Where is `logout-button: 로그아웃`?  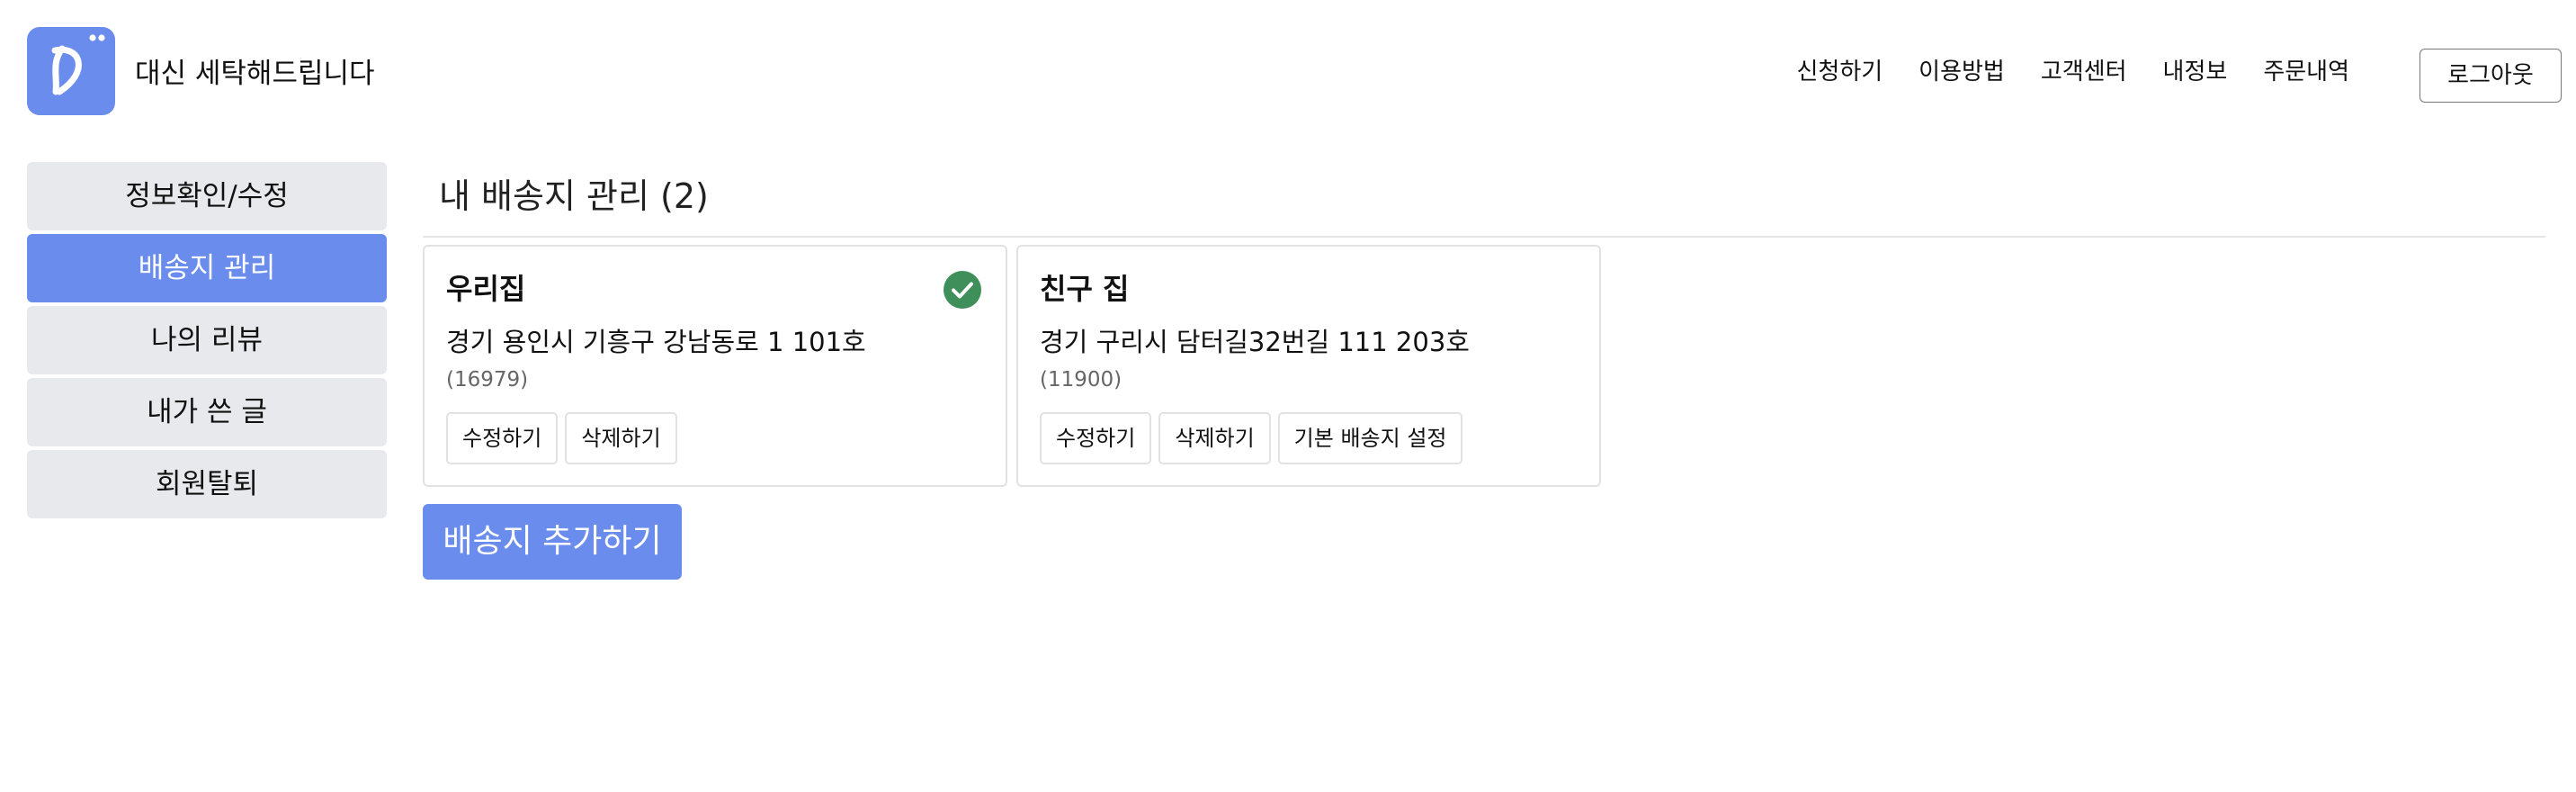 logout-button: 로그아웃 is located at coordinates (2490, 76).